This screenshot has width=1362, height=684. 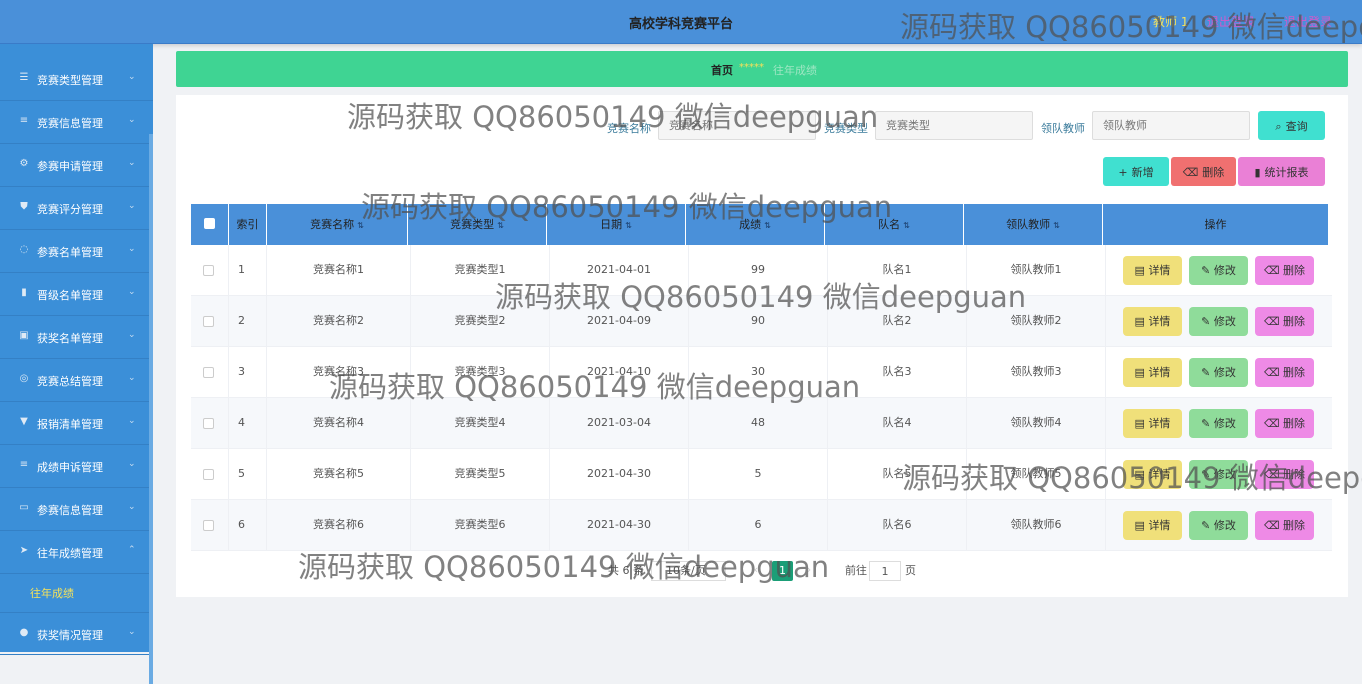 I want to click on add-button: + 新增, so click(x=1136, y=171).